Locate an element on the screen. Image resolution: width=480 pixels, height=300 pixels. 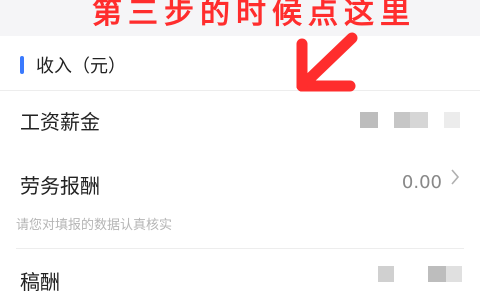
row-label: 稿酬 is located at coordinates (40, 282).